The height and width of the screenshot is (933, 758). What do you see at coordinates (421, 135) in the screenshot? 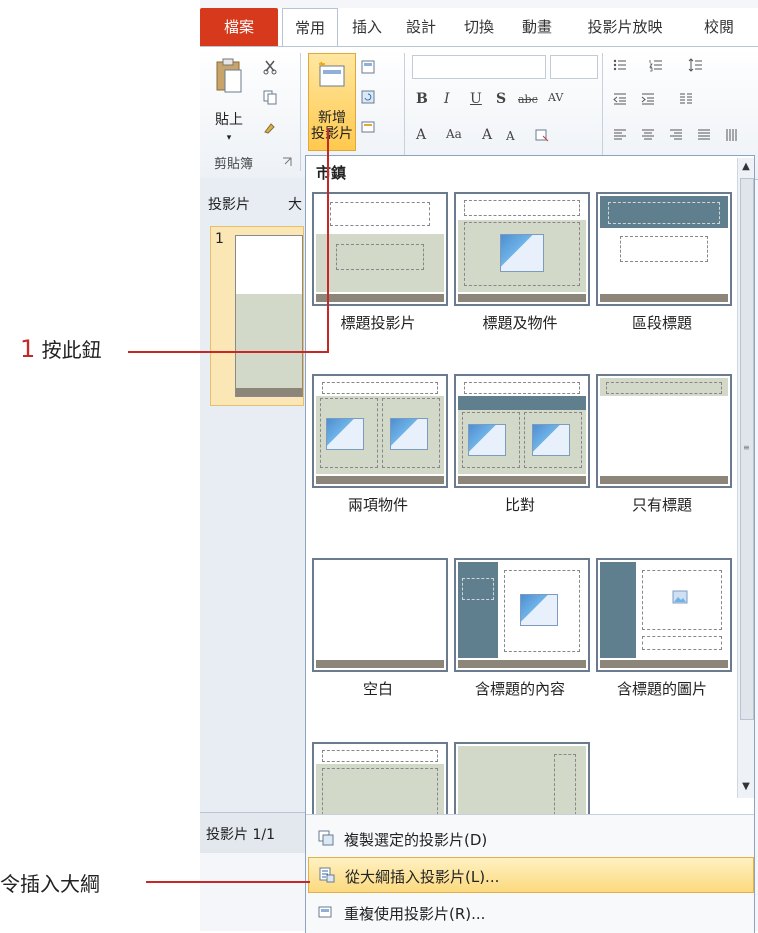
I see `font-color-icon: A` at bounding box center [421, 135].